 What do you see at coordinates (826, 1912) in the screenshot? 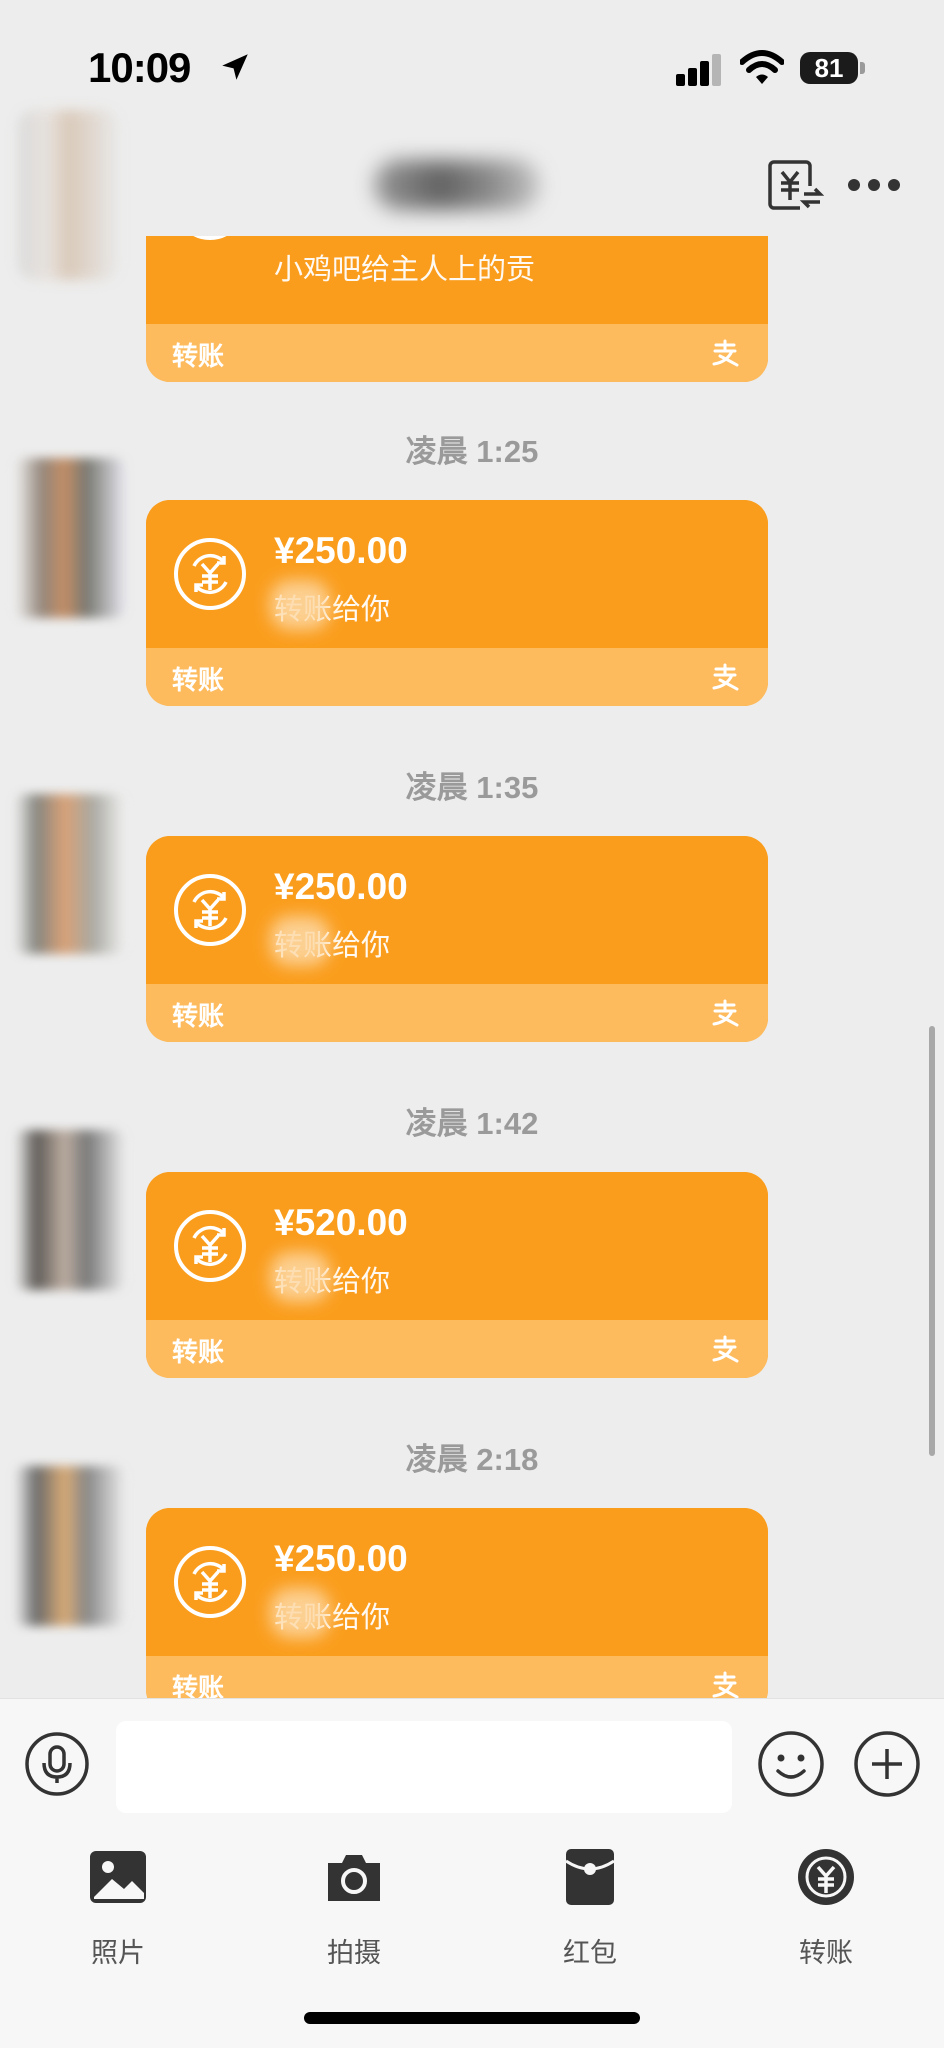
I see `quick-action-transfer: 转账` at bounding box center [826, 1912].